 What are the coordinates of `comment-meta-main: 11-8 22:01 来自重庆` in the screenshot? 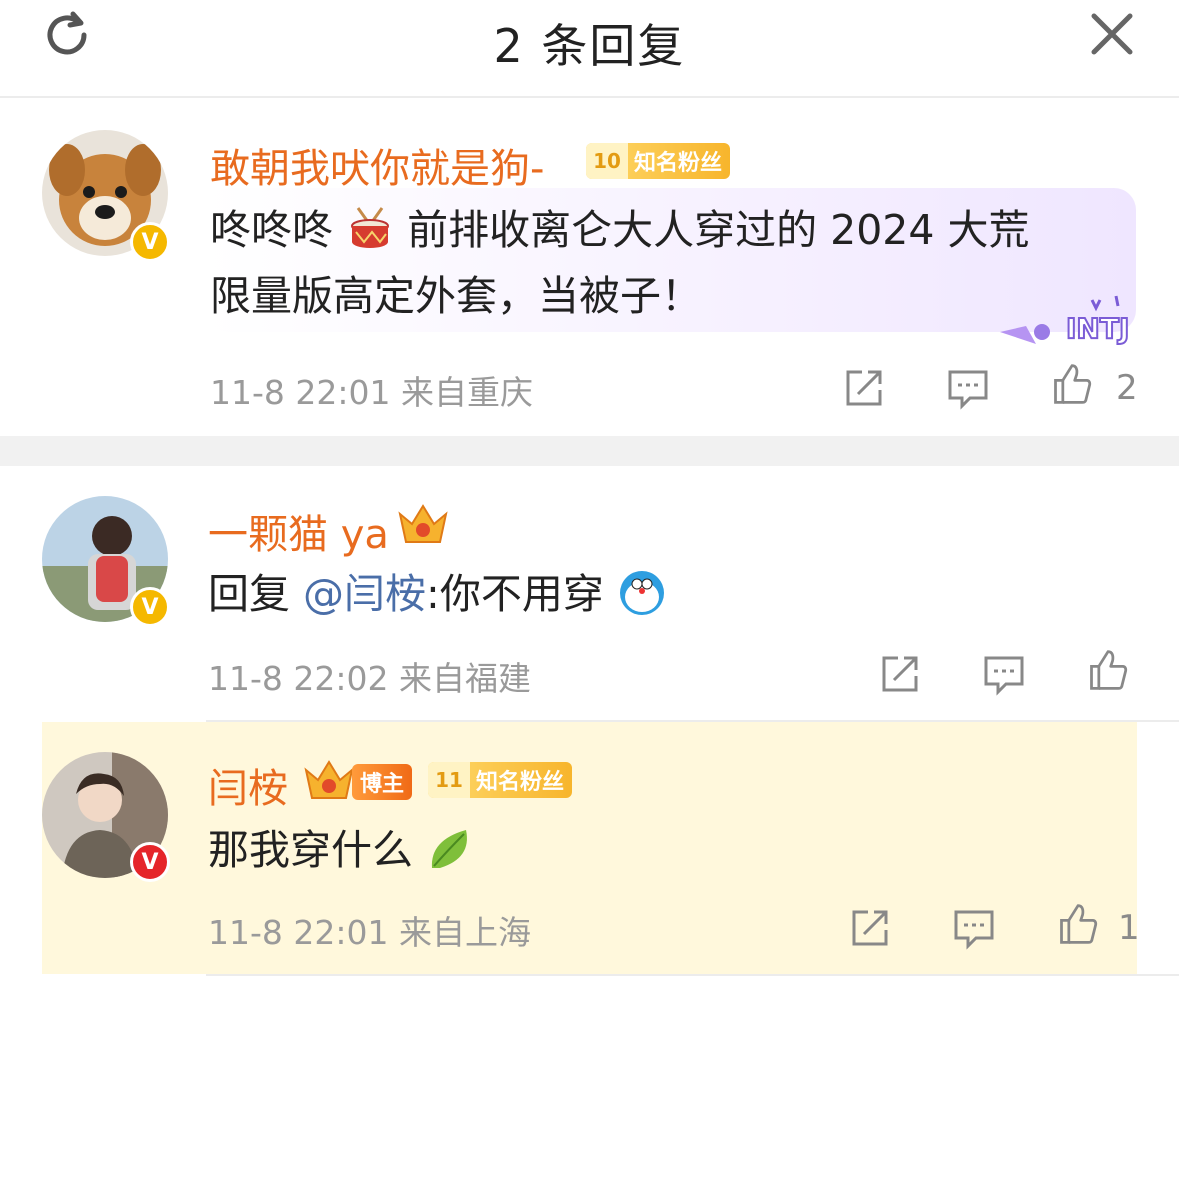 It's located at (371, 390).